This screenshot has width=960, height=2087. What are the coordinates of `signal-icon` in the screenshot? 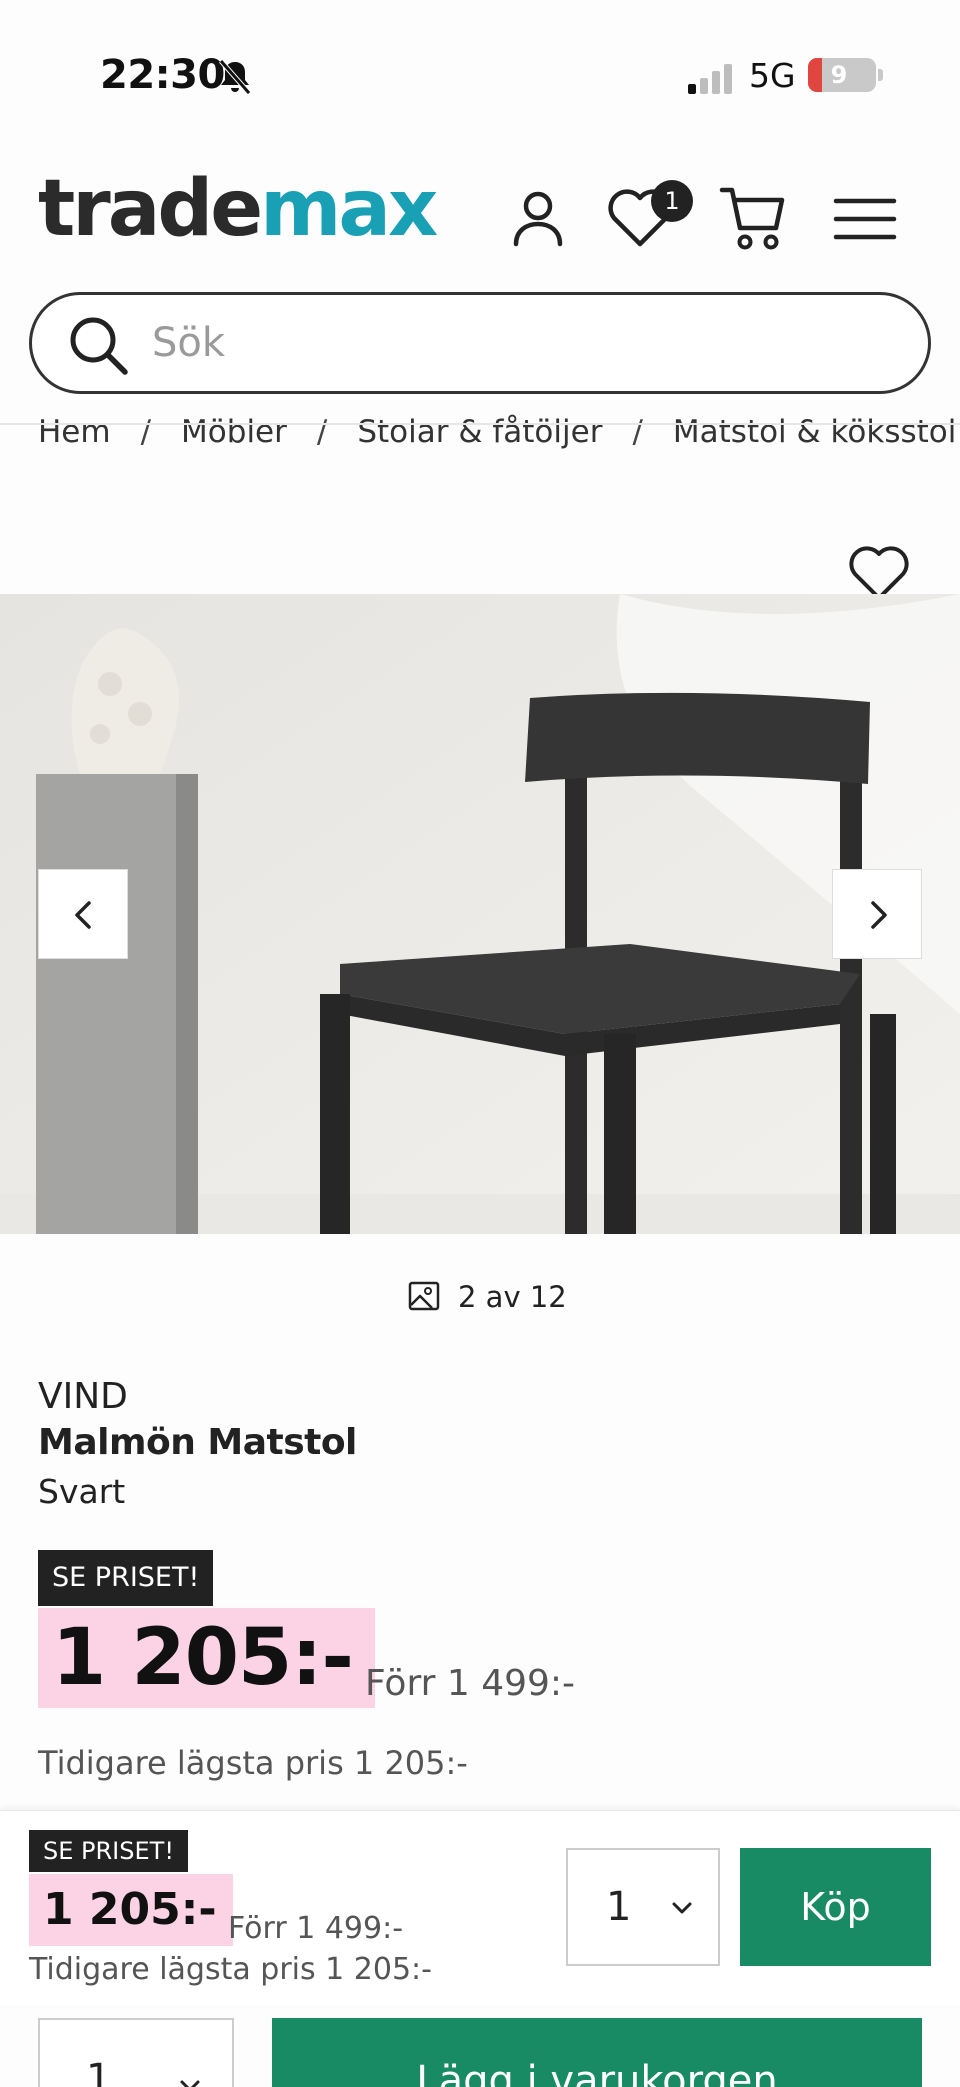 It's located at (710, 79).